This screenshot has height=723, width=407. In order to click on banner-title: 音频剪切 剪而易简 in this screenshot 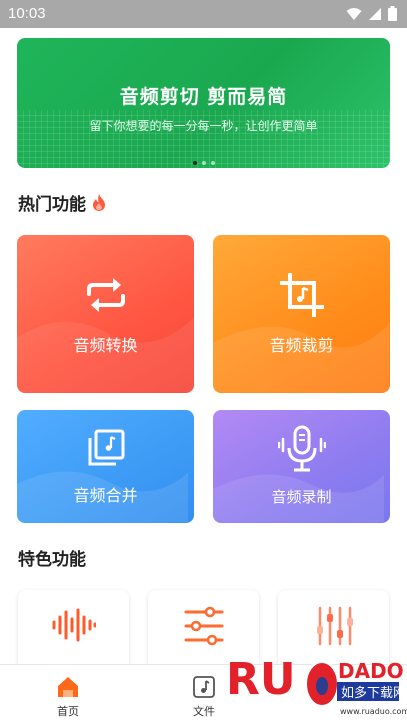, I will do `click(203, 97)`.